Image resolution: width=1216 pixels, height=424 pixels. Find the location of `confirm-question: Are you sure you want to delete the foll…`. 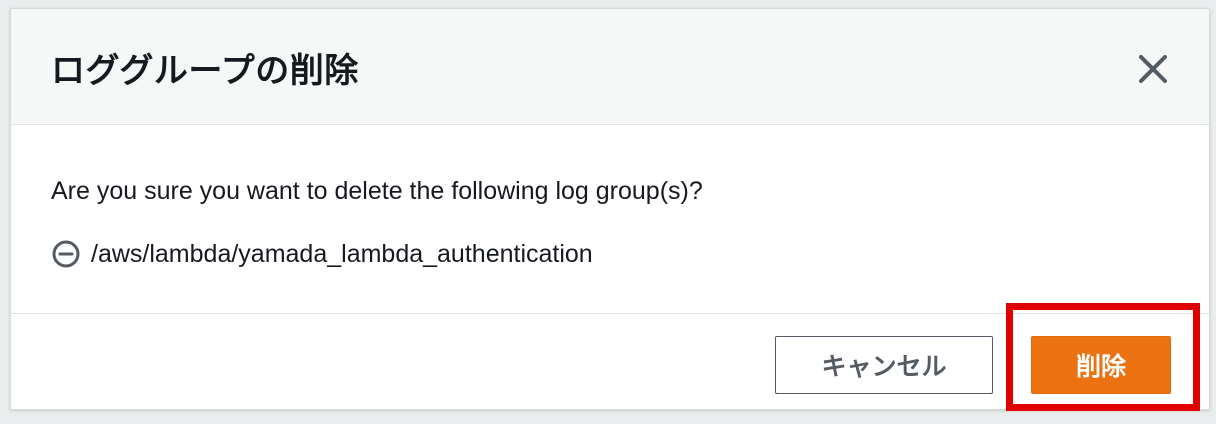

confirm-question: Are you sure you want to delete the foll… is located at coordinates (377, 191).